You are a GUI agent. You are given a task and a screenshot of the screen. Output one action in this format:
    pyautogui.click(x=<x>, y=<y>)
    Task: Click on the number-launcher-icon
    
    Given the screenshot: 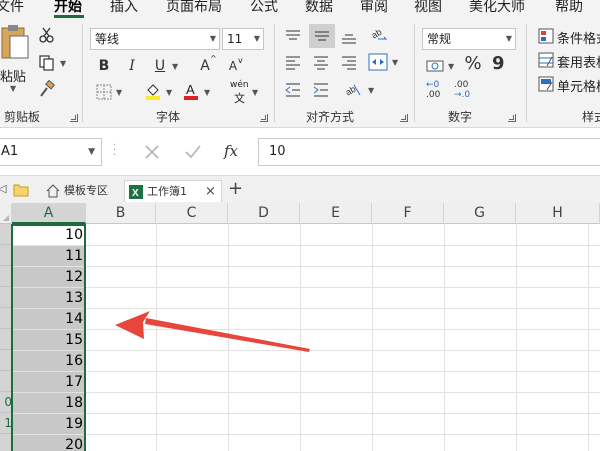 What is the action you would take?
    pyautogui.click(x=512, y=118)
    